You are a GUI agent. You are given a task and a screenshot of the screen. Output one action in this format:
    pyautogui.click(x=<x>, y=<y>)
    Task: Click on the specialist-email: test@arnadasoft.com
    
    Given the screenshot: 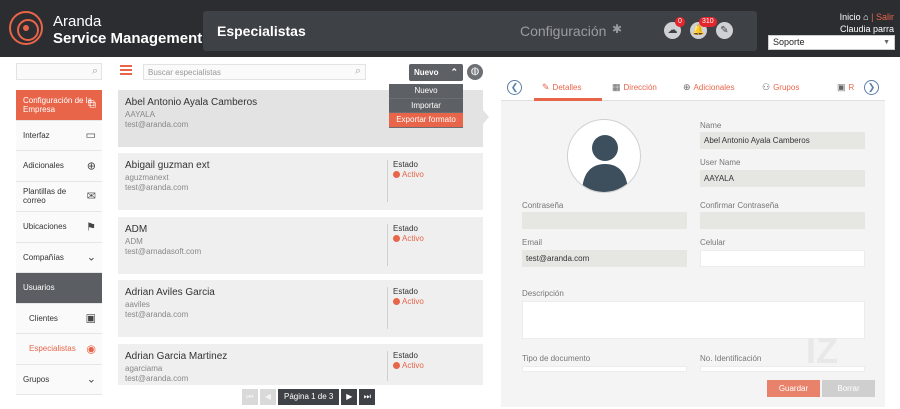 What is the action you would take?
    pyautogui.click(x=163, y=251)
    